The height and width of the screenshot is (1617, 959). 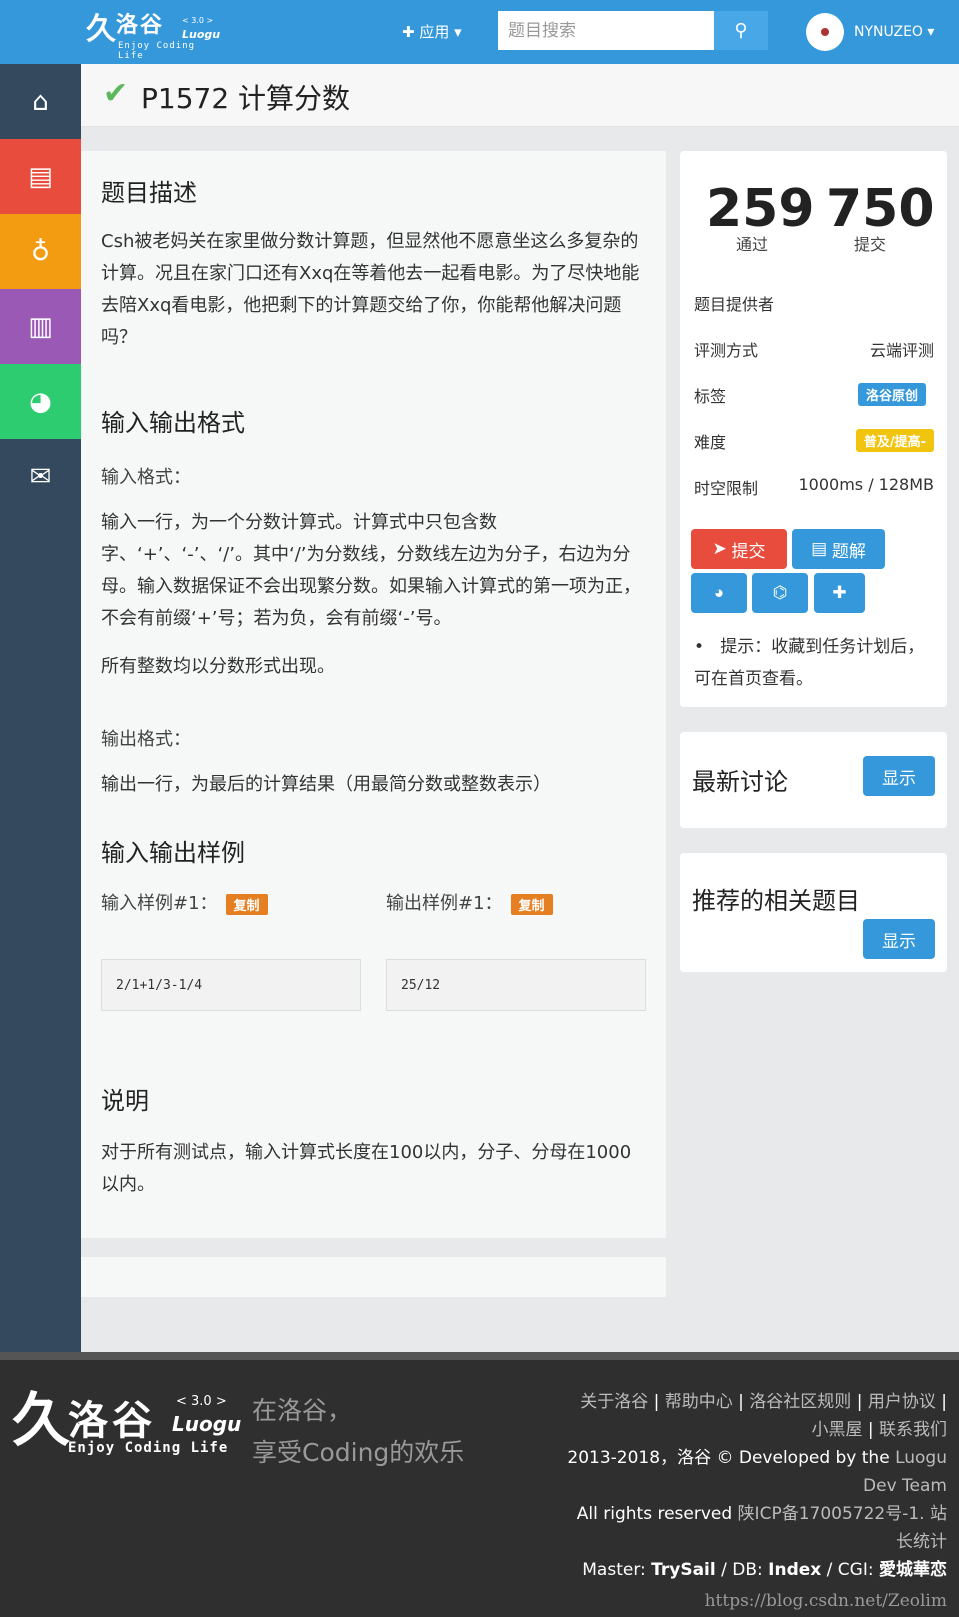 What do you see at coordinates (734, 304) in the screenshot?
I see `provider-label: 题目提供者` at bounding box center [734, 304].